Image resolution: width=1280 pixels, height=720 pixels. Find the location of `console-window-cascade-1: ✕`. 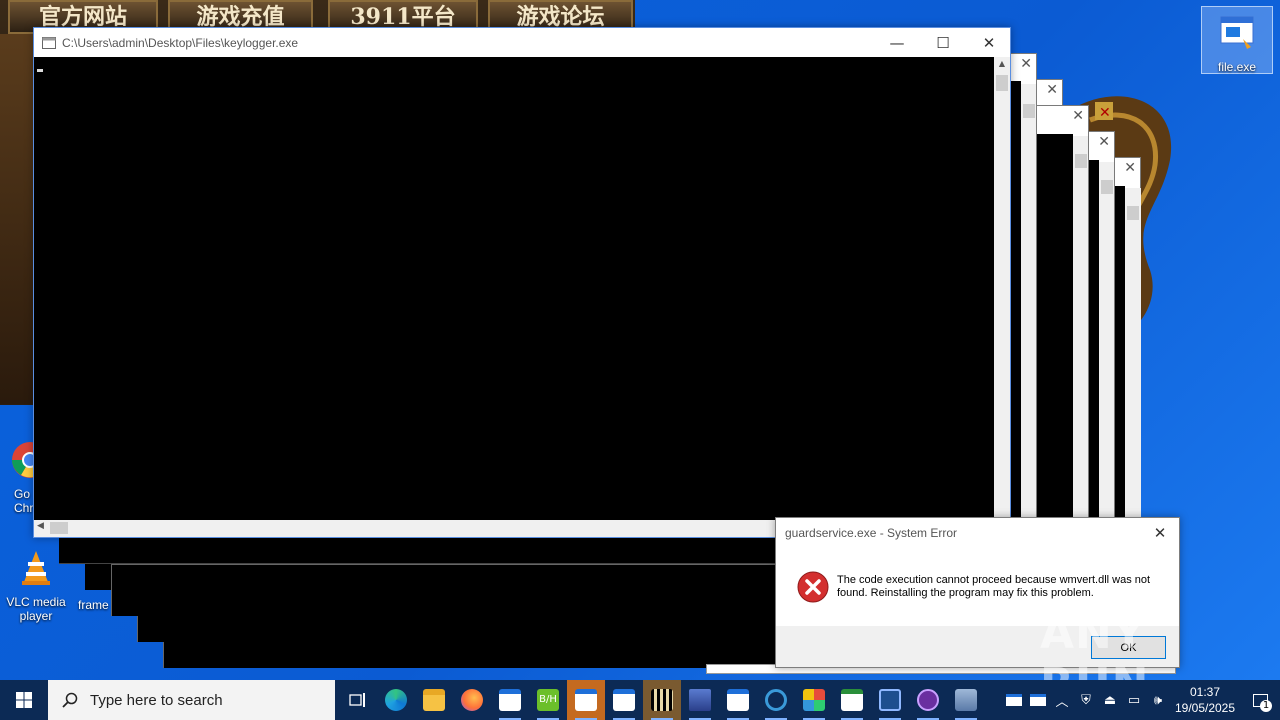

console-window-cascade-1: ✕ is located at coordinates (1023, 288).